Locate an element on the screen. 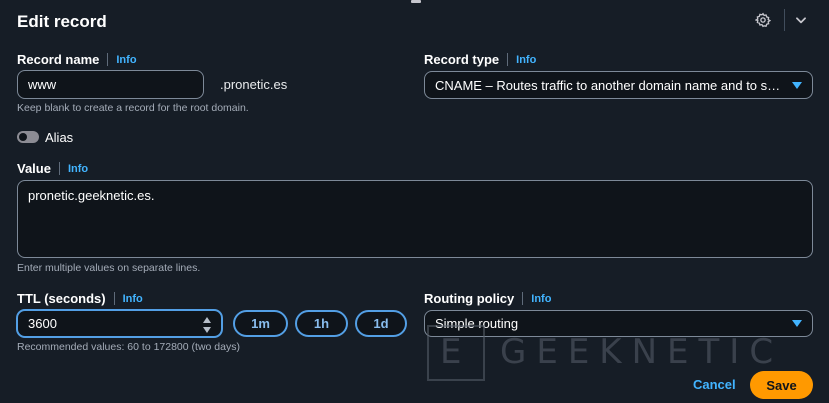 Image resolution: width=829 pixels, height=403 pixels. routing-policy-label: Routing policy Info is located at coordinates (487, 298).